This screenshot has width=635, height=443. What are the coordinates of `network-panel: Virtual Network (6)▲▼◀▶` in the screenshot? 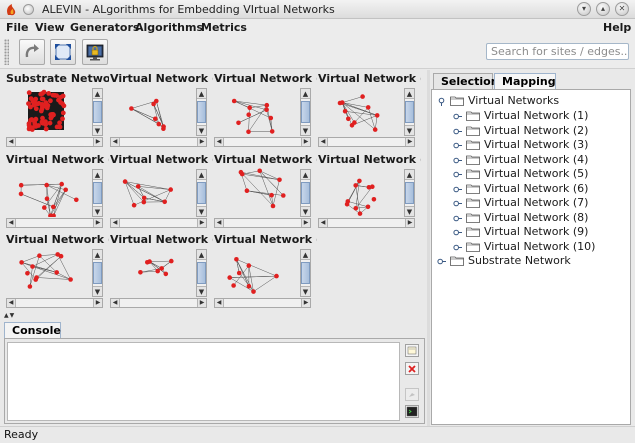 It's located at (264, 189).